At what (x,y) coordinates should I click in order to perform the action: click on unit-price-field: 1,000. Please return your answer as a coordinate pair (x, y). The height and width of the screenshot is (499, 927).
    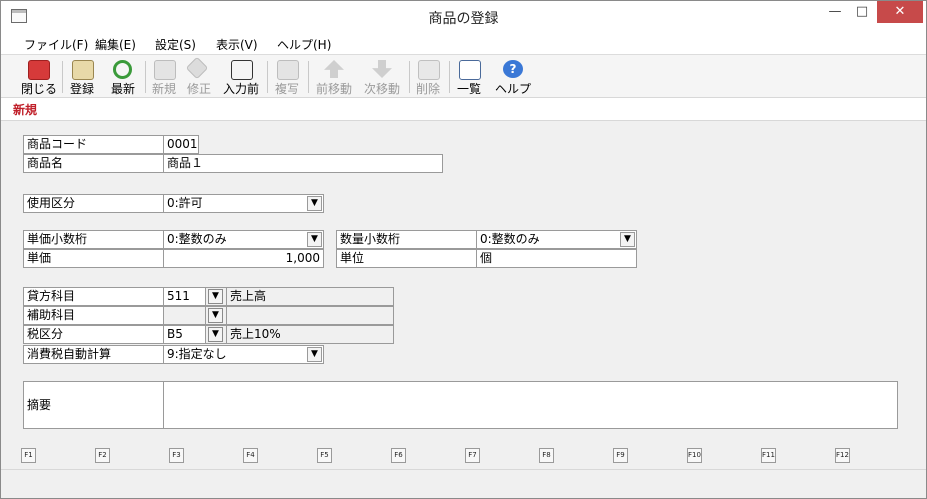
    Looking at the image, I should click on (243, 258).